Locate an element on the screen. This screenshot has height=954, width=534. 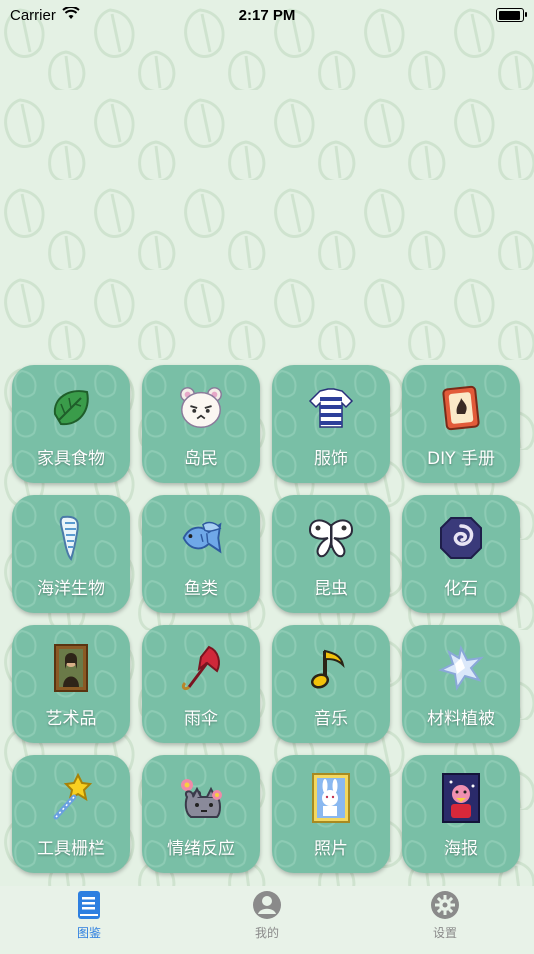
reaction-icon is located at coordinates (201, 798).